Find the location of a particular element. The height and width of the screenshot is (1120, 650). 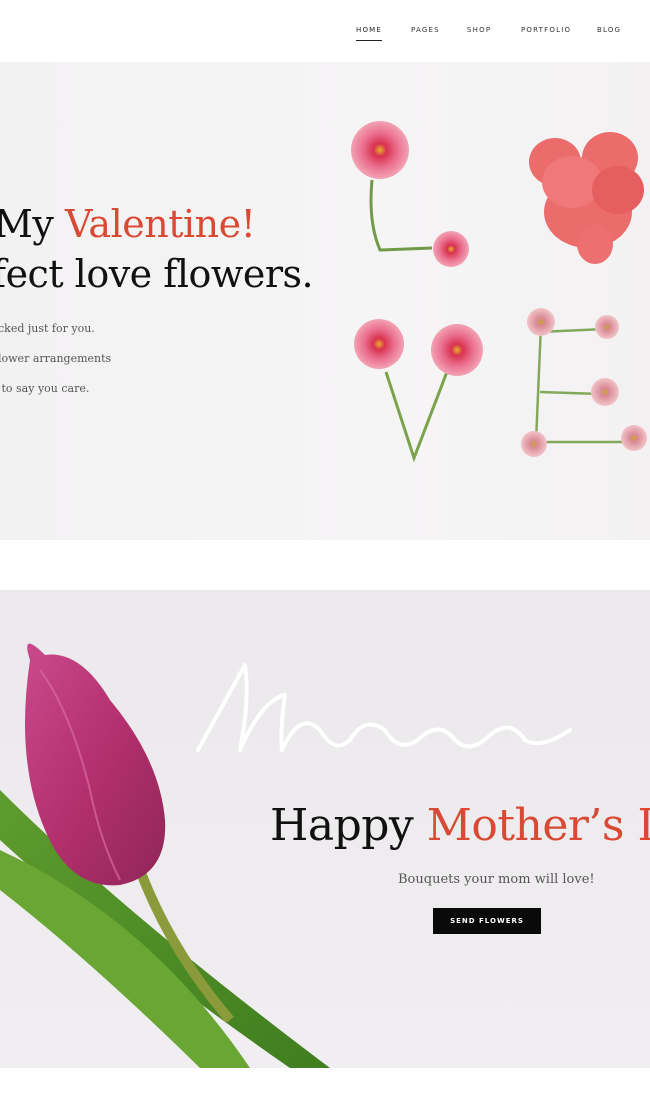

valentine-headline-line2: fect love flowers. is located at coordinates (157, 274).